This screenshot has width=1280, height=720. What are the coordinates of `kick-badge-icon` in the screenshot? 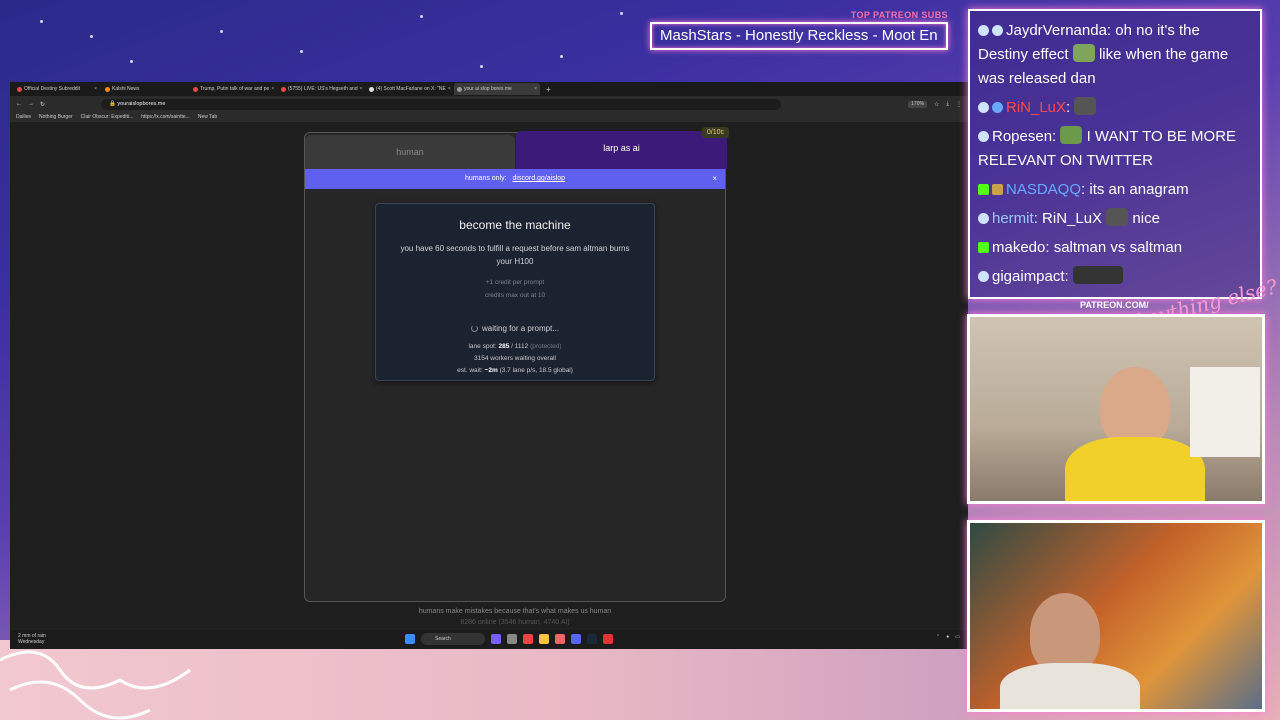 It's located at (983, 247).